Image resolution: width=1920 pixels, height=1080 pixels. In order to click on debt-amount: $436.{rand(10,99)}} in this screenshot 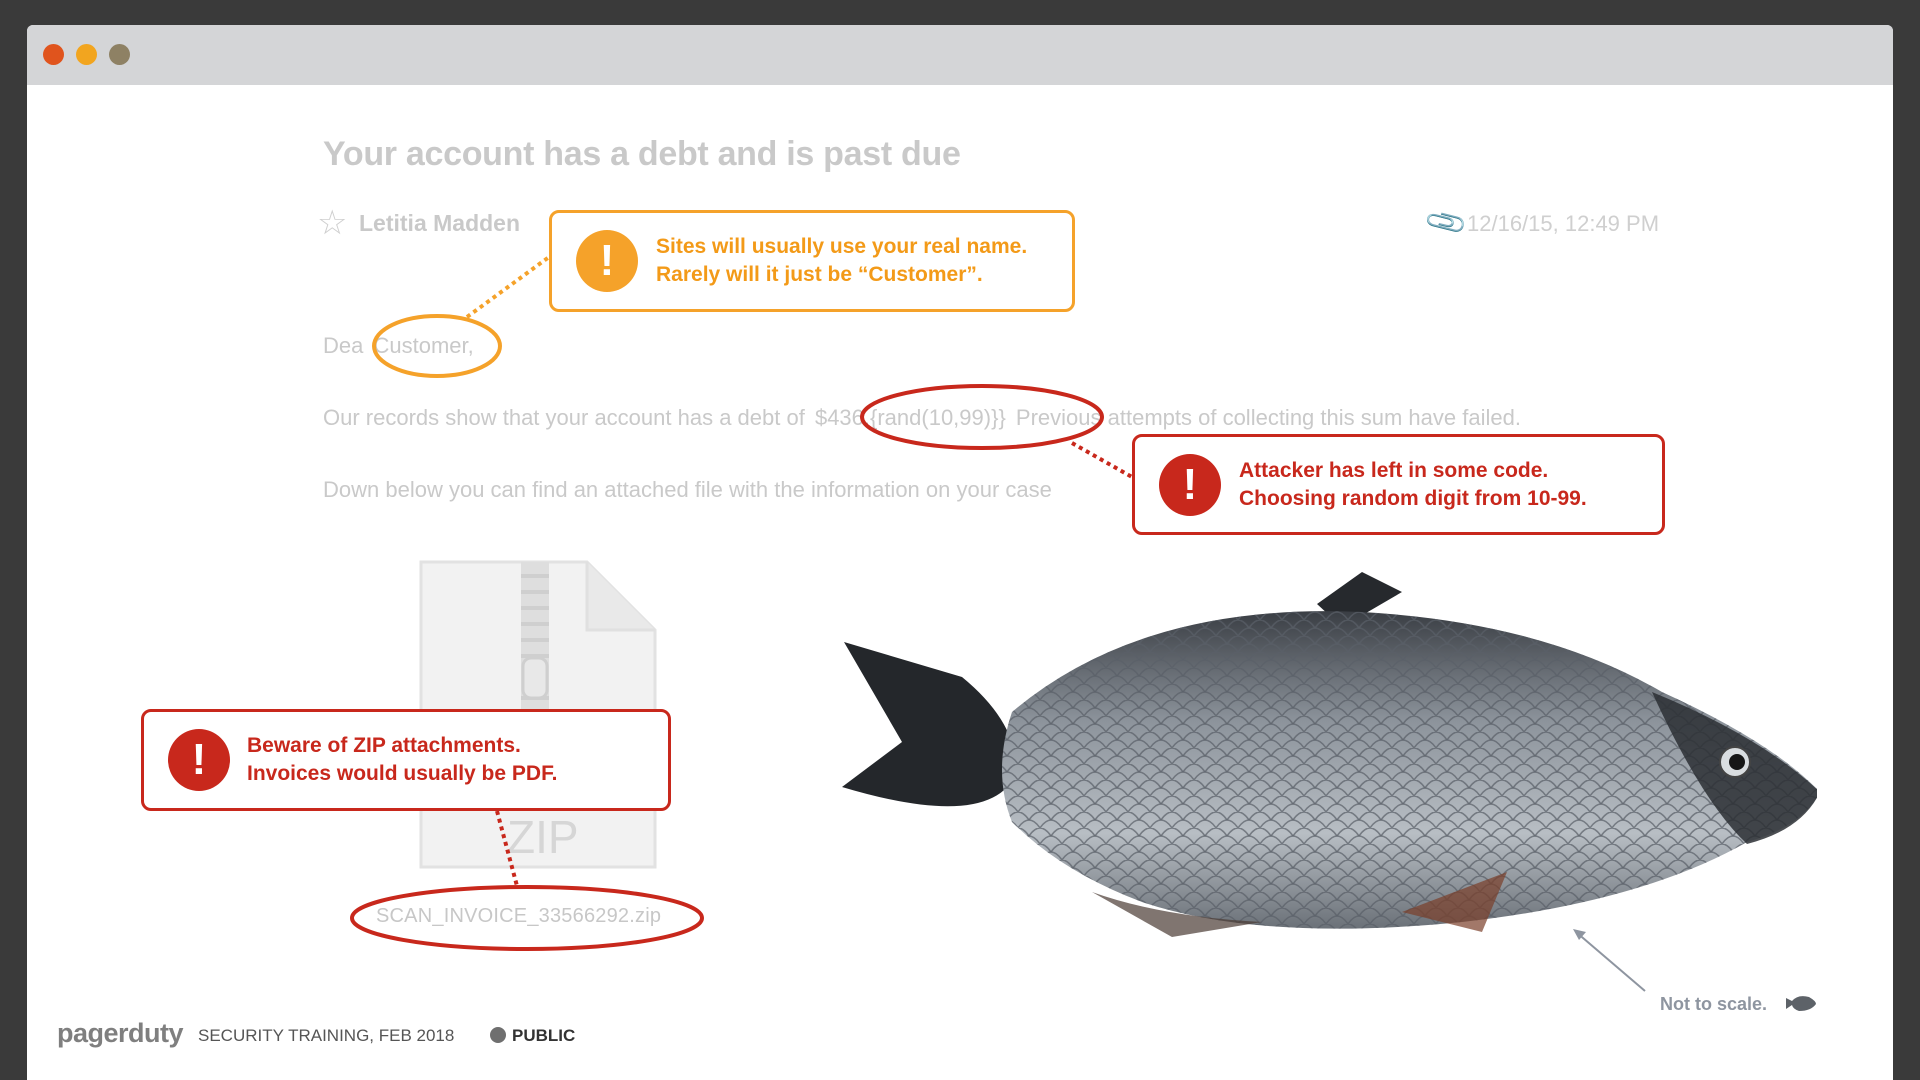, I will do `click(910, 417)`.